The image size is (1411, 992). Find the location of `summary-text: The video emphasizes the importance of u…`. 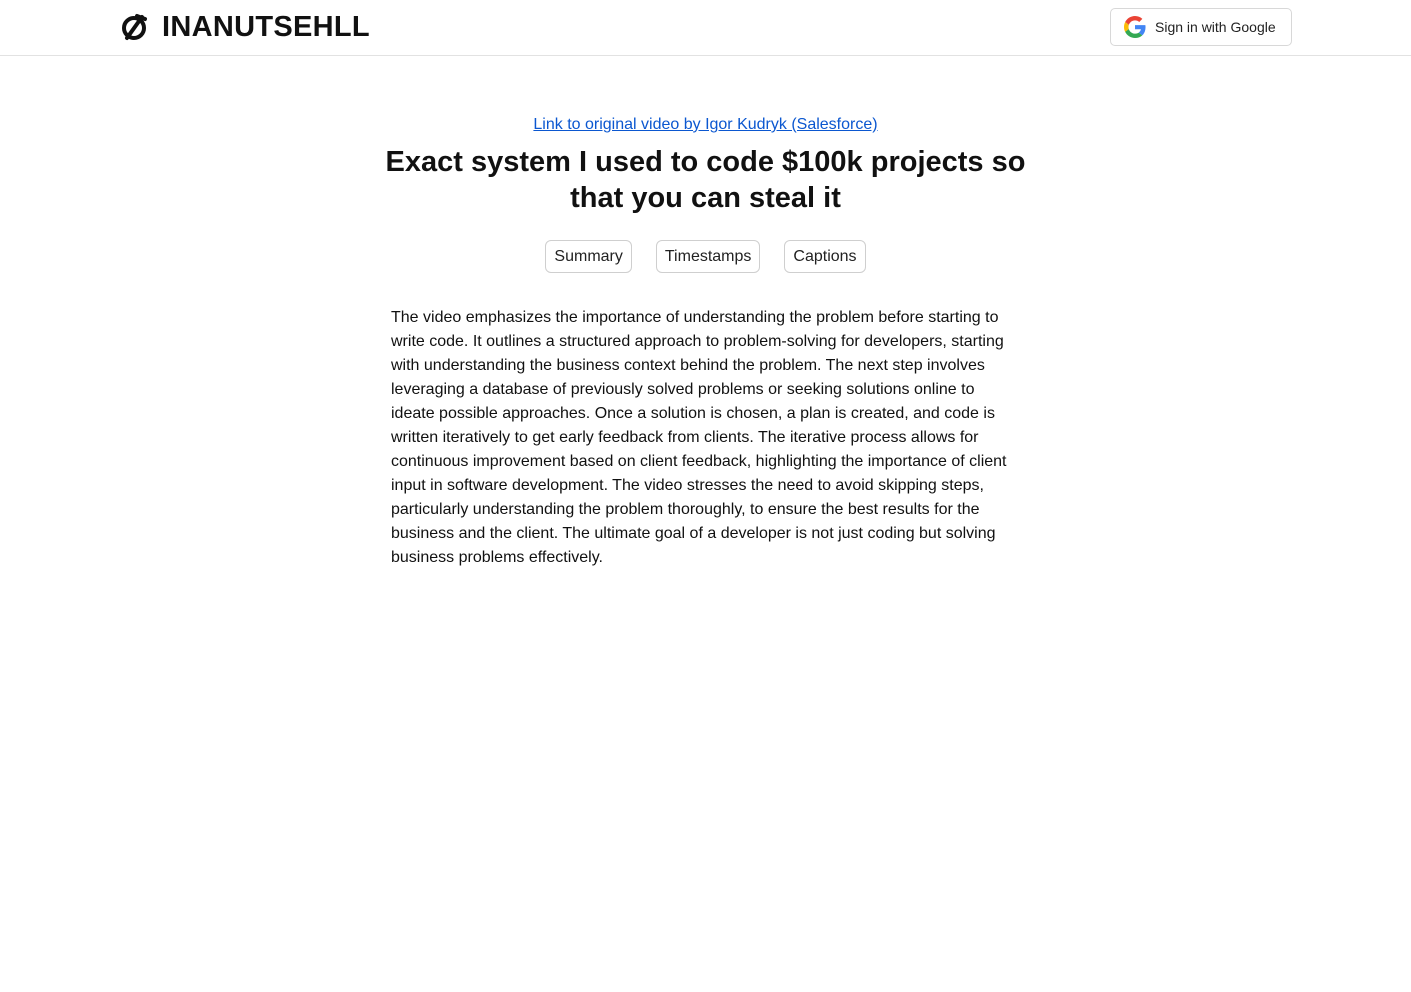

summary-text: The video emphasizes the importance of u… is located at coordinates (699, 437).